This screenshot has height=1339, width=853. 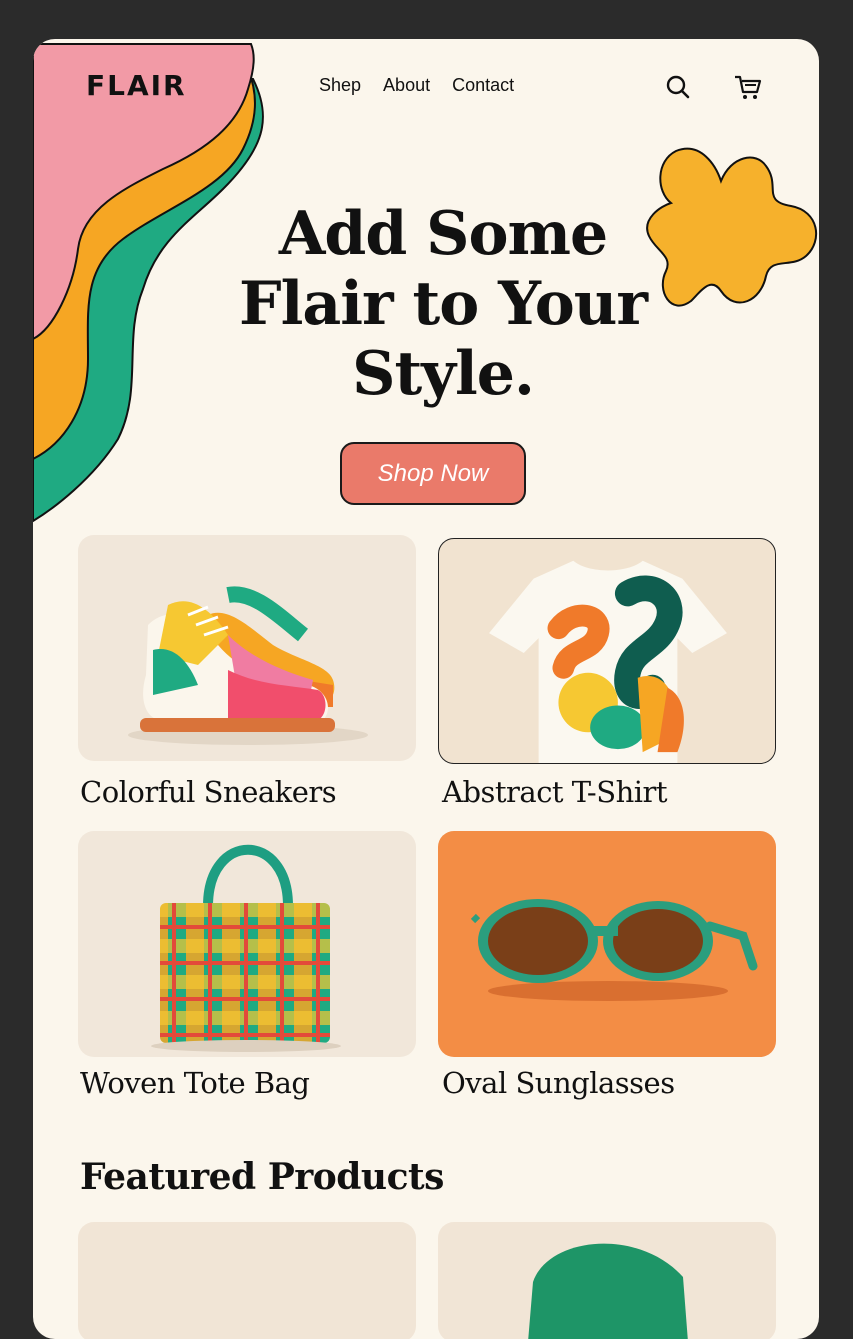 What do you see at coordinates (208, 792) in the screenshot?
I see `product-label-sneakers: Colorful Sneakers` at bounding box center [208, 792].